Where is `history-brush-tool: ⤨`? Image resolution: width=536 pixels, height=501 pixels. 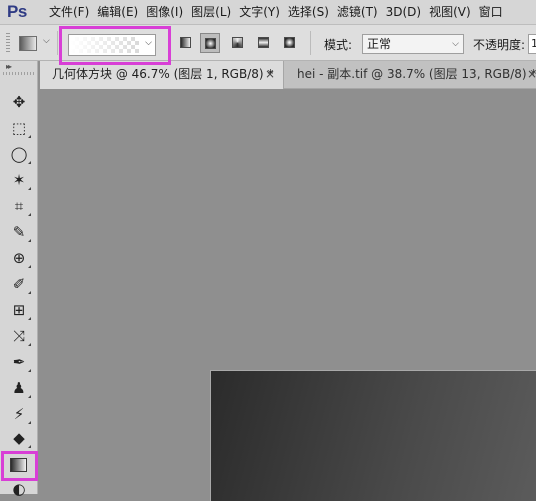 history-brush-tool: ⤨ is located at coordinates (19, 336).